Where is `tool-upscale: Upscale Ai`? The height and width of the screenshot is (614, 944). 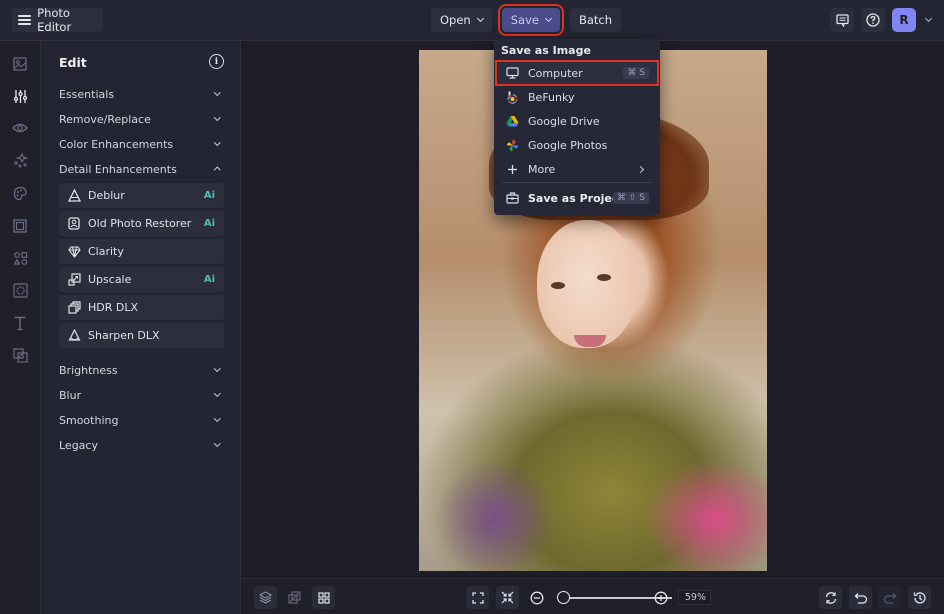 tool-upscale: Upscale Ai is located at coordinates (141, 279).